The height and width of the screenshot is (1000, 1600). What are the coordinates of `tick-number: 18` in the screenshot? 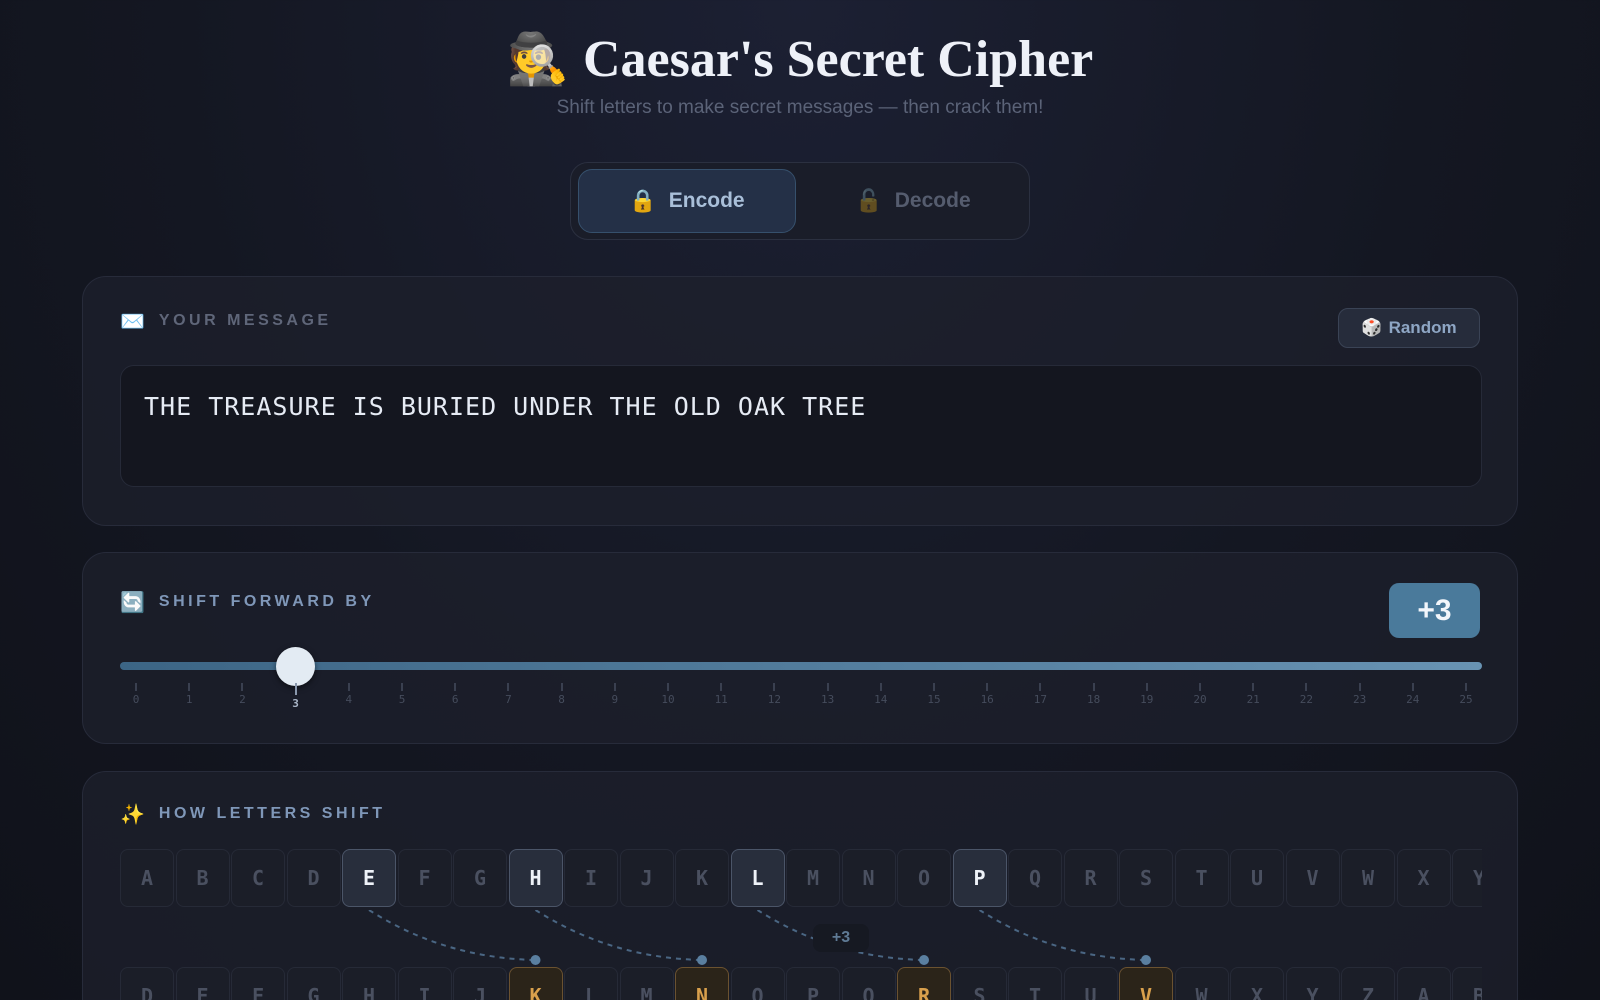 It's located at (1093, 699).